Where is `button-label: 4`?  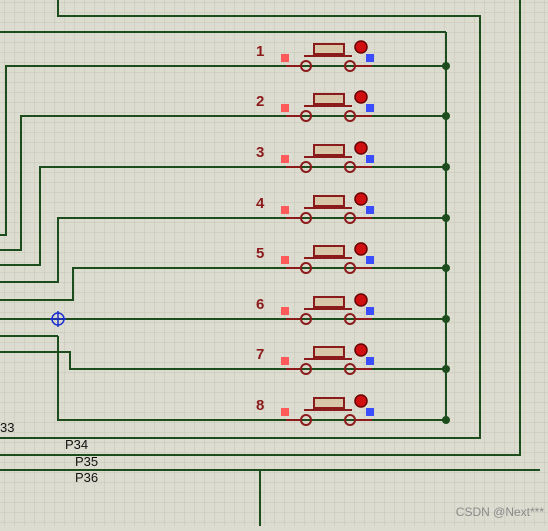 button-label: 4 is located at coordinates (260, 203).